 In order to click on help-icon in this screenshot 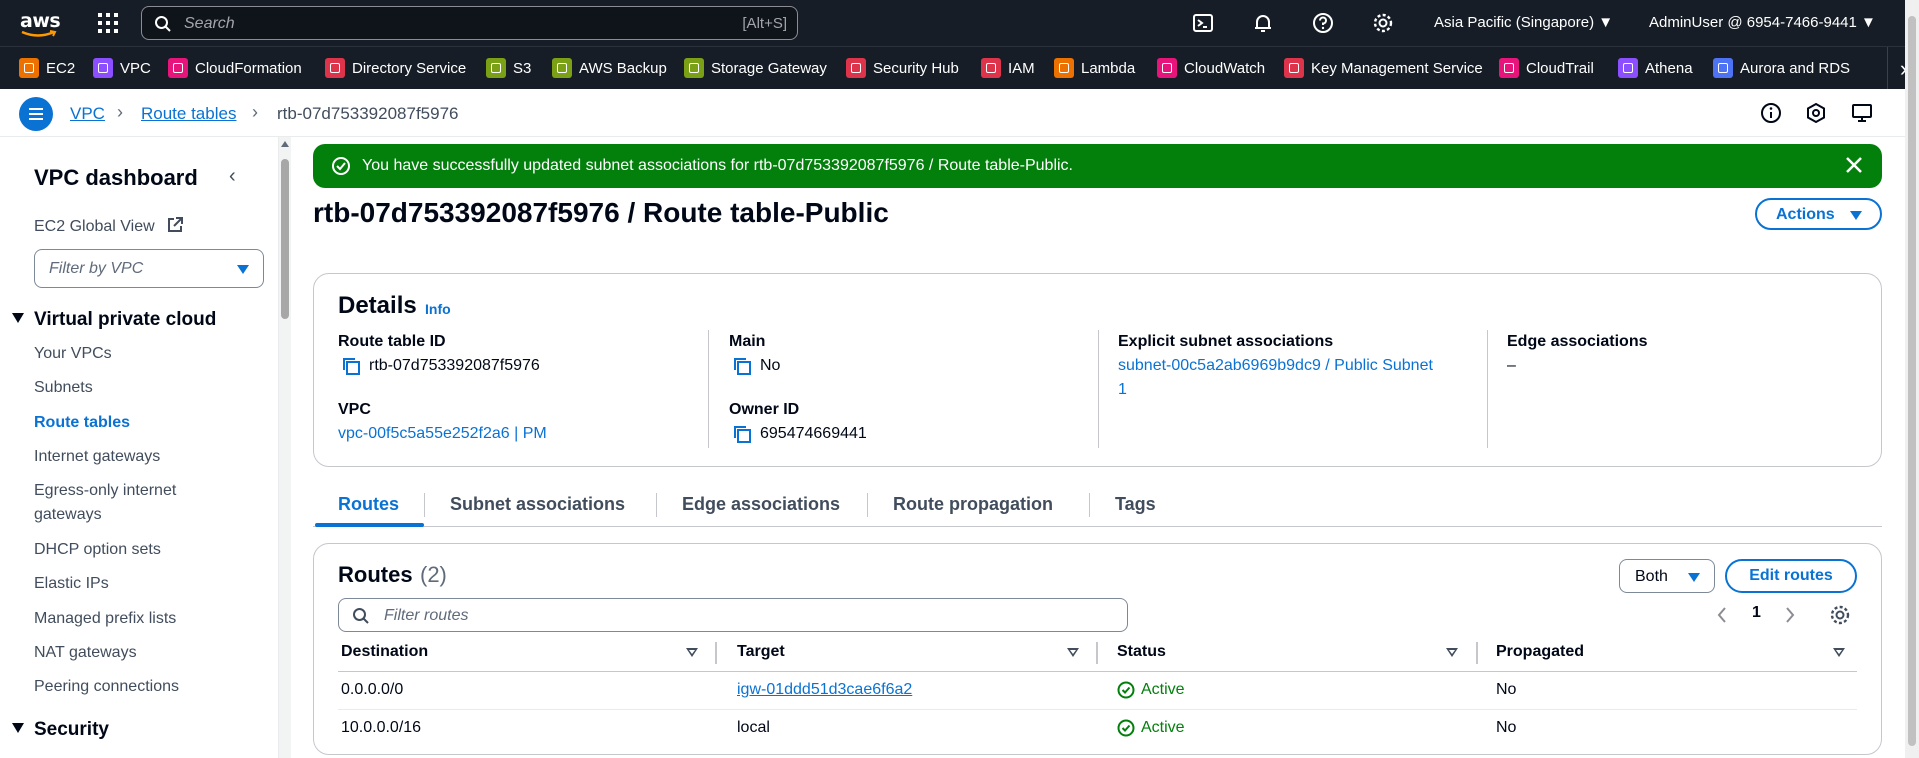, I will do `click(1323, 23)`.